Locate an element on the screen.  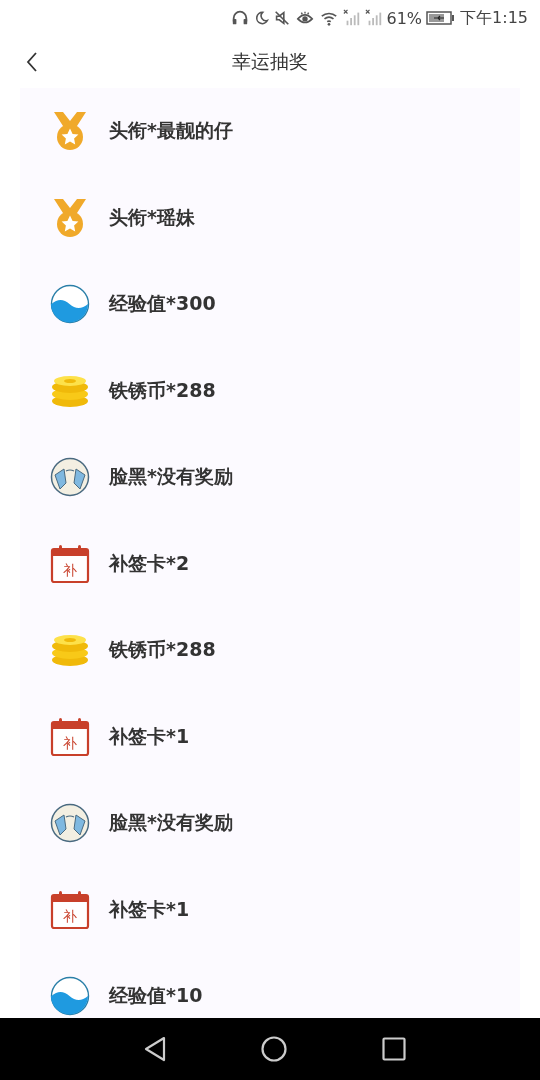
prize-label: 补签卡*2 is located at coordinates (149, 563).